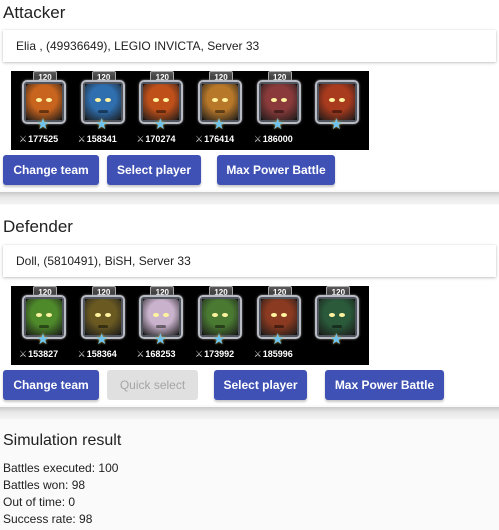  What do you see at coordinates (277, 354) in the screenshot?
I see `hero-power-value: 185996` at bounding box center [277, 354].